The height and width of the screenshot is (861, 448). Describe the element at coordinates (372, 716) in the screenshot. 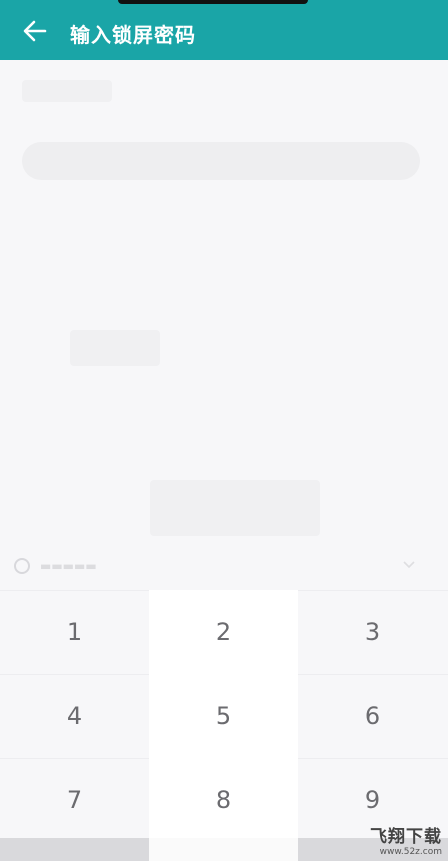

I see `key-6: 6` at that location.